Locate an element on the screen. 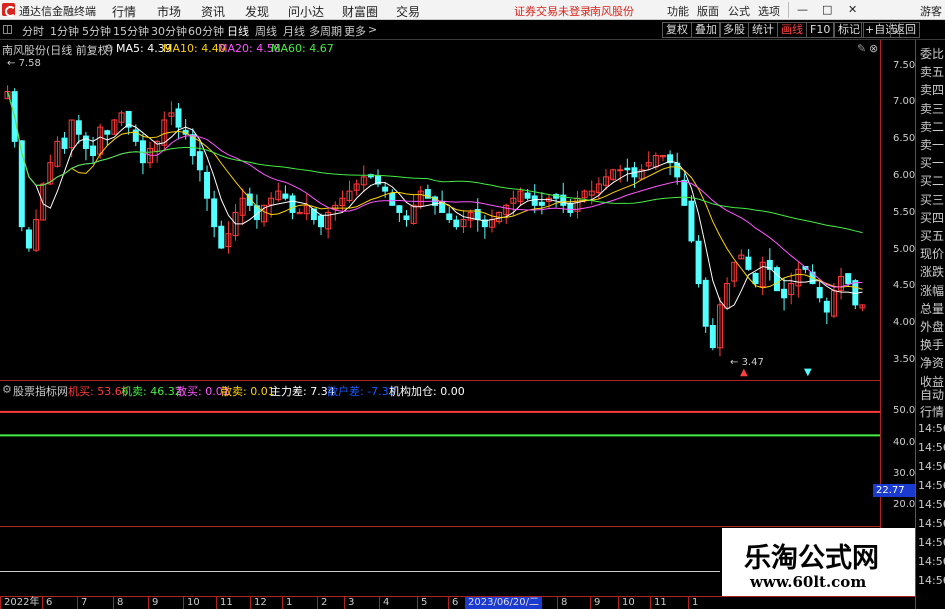 The height and width of the screenshot is (609, 945). side-quote-label: 卖五 is located at coordinates (932, 72).